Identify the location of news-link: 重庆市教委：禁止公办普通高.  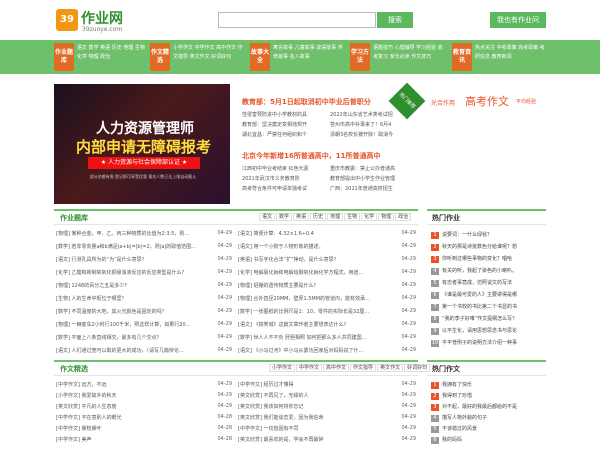
(374, 169).